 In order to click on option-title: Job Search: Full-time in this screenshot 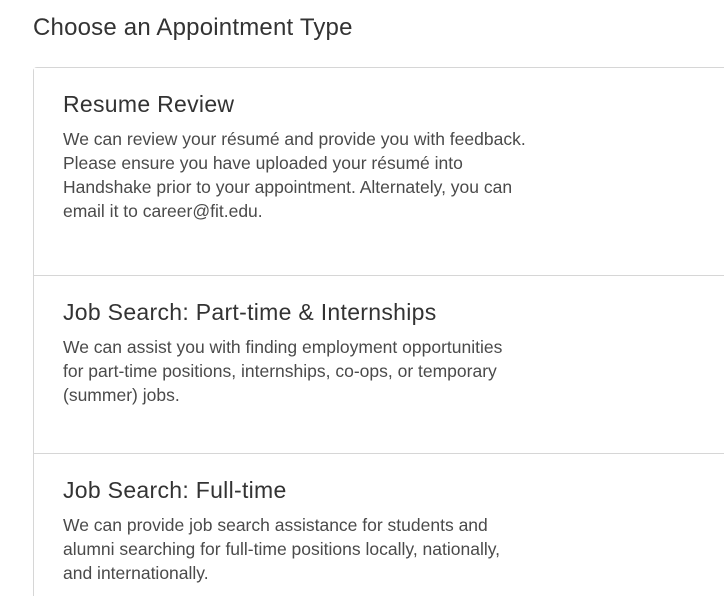, I will do `click(175, 490)`.